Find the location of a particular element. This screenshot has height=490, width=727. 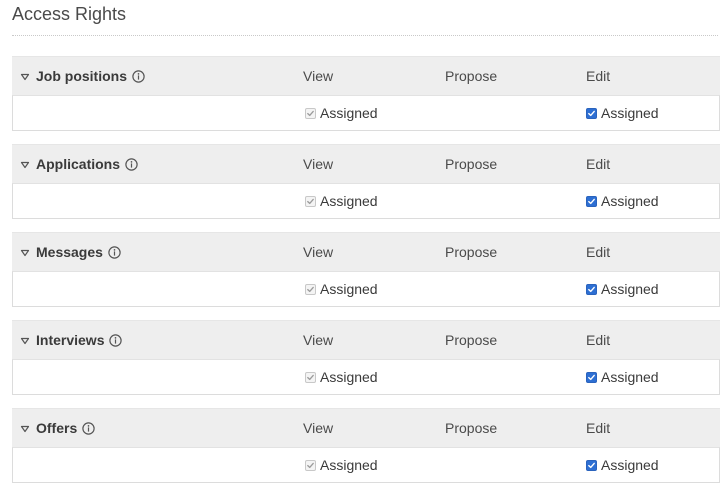

access-section-applications: Applications View Propose Edit Assigned is located at coordinates (366, 181).